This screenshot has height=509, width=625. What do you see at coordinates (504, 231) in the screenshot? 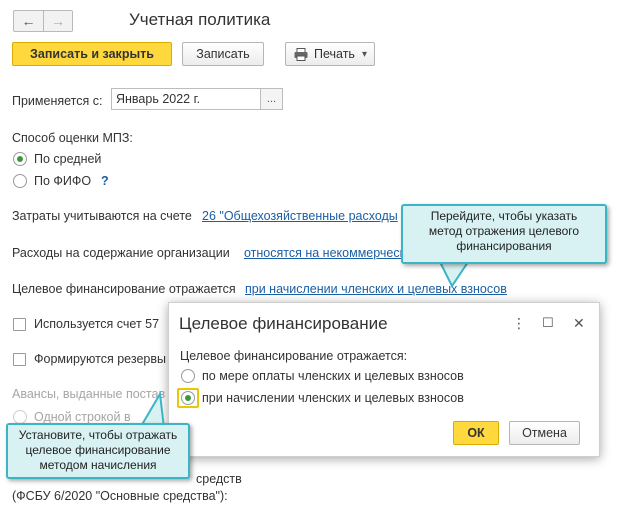
I see `callout-line: метод отражения целевого` at bounding box center [504, 231].